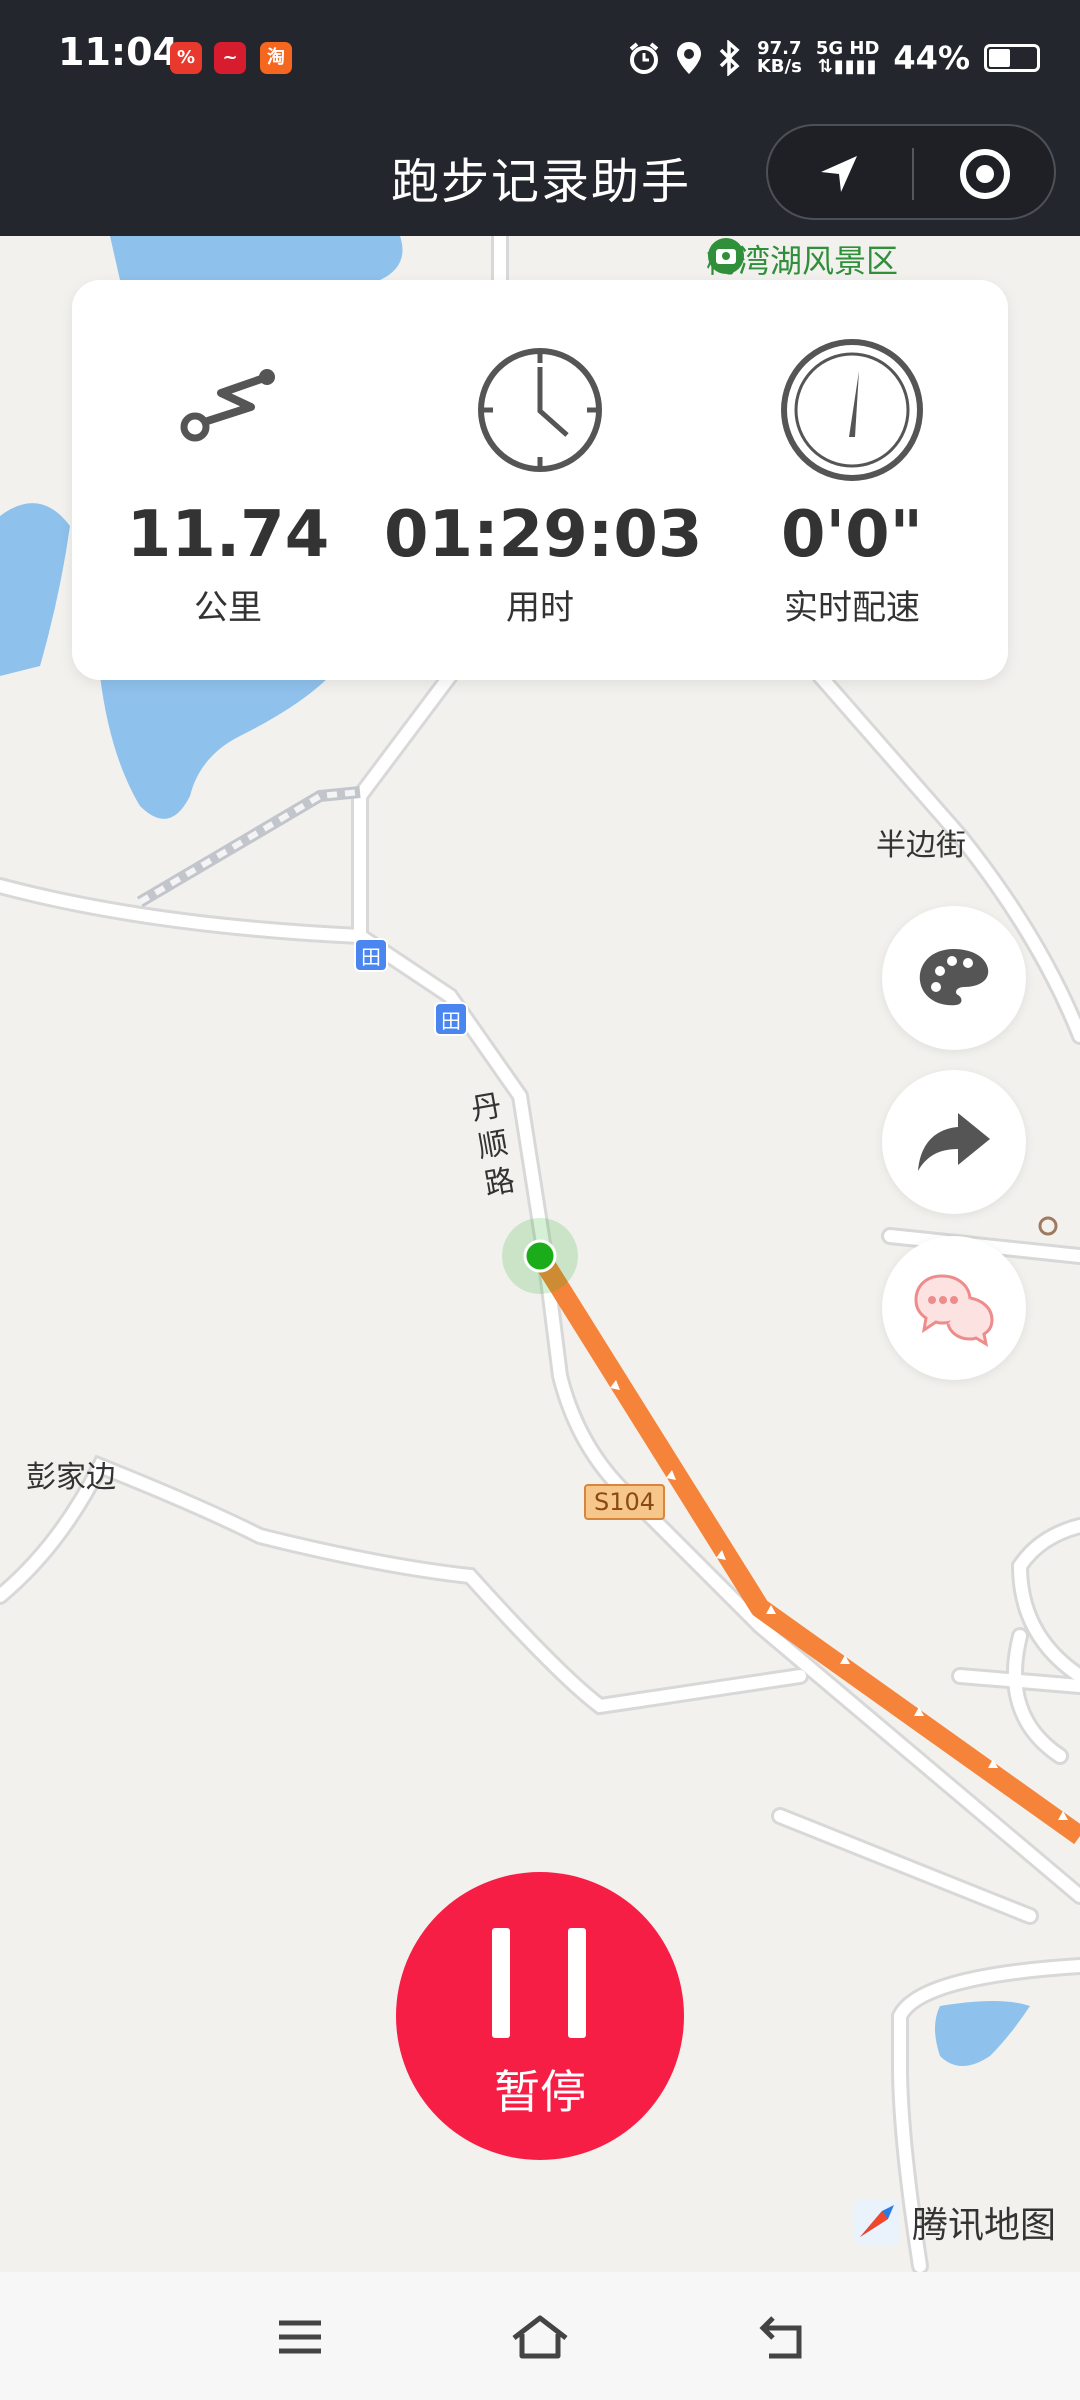 The width and height of the screenshot is (1080, 2400). I want to click on home-button, so click(540, 2337).